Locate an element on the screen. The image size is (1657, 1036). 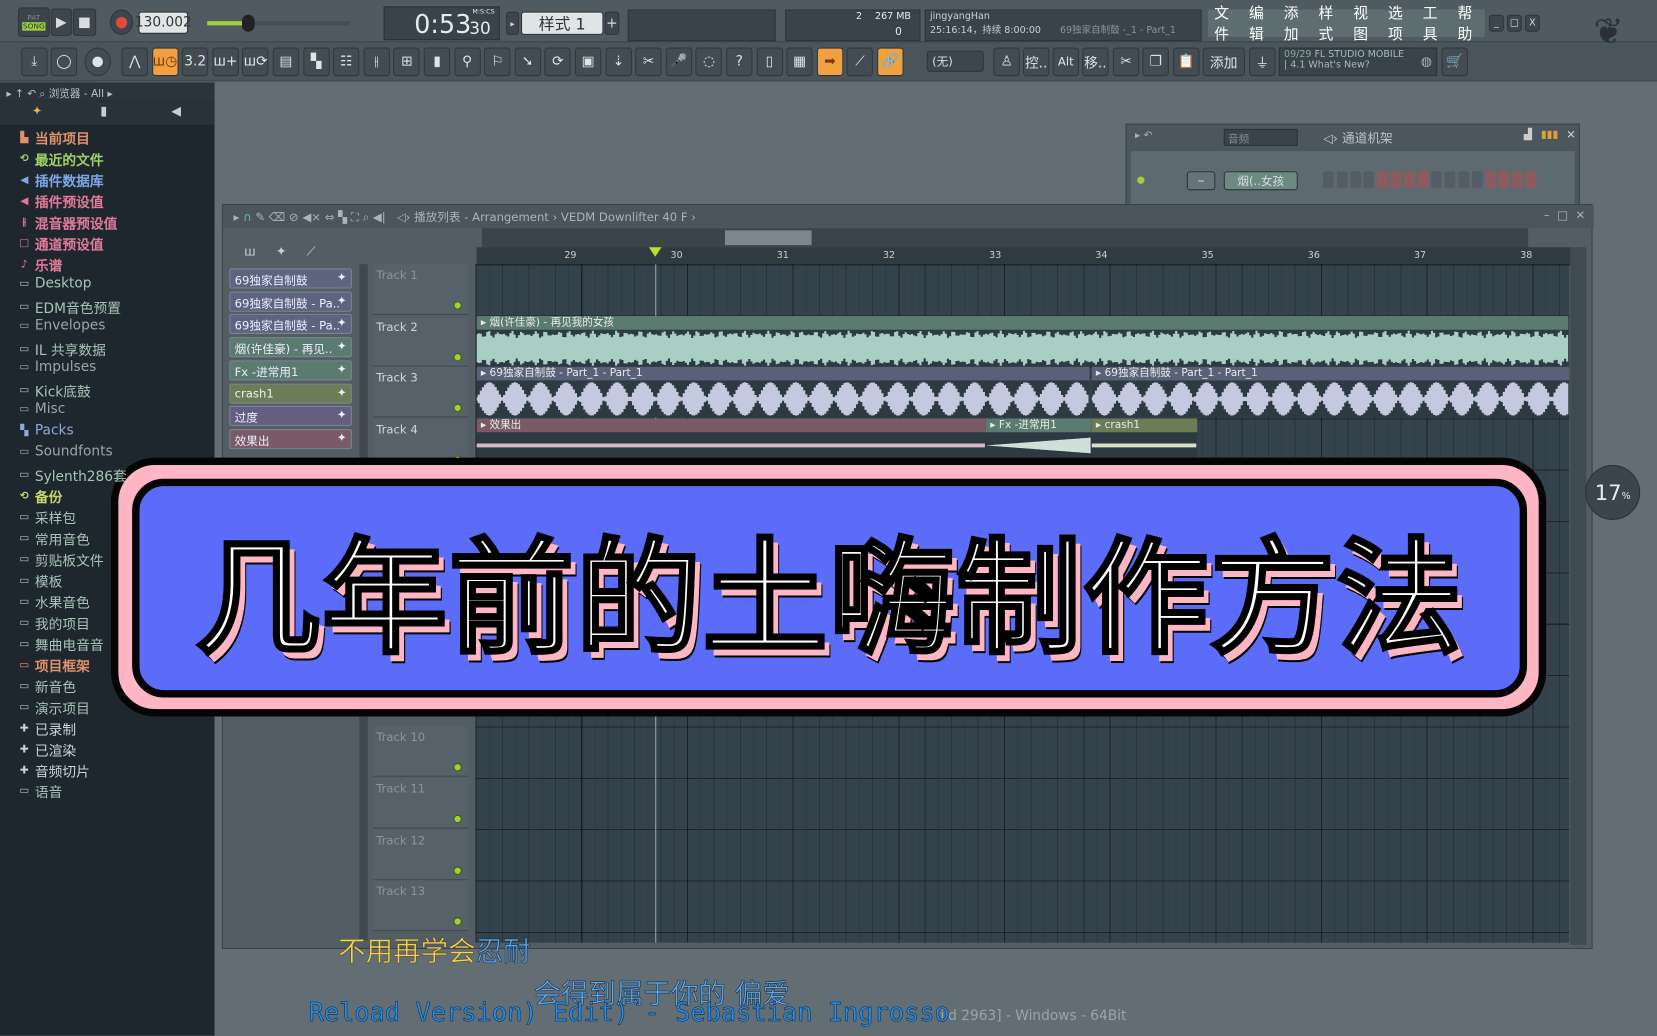
pan-tool-icon: ♙ is located at coordinates (1006, 62).